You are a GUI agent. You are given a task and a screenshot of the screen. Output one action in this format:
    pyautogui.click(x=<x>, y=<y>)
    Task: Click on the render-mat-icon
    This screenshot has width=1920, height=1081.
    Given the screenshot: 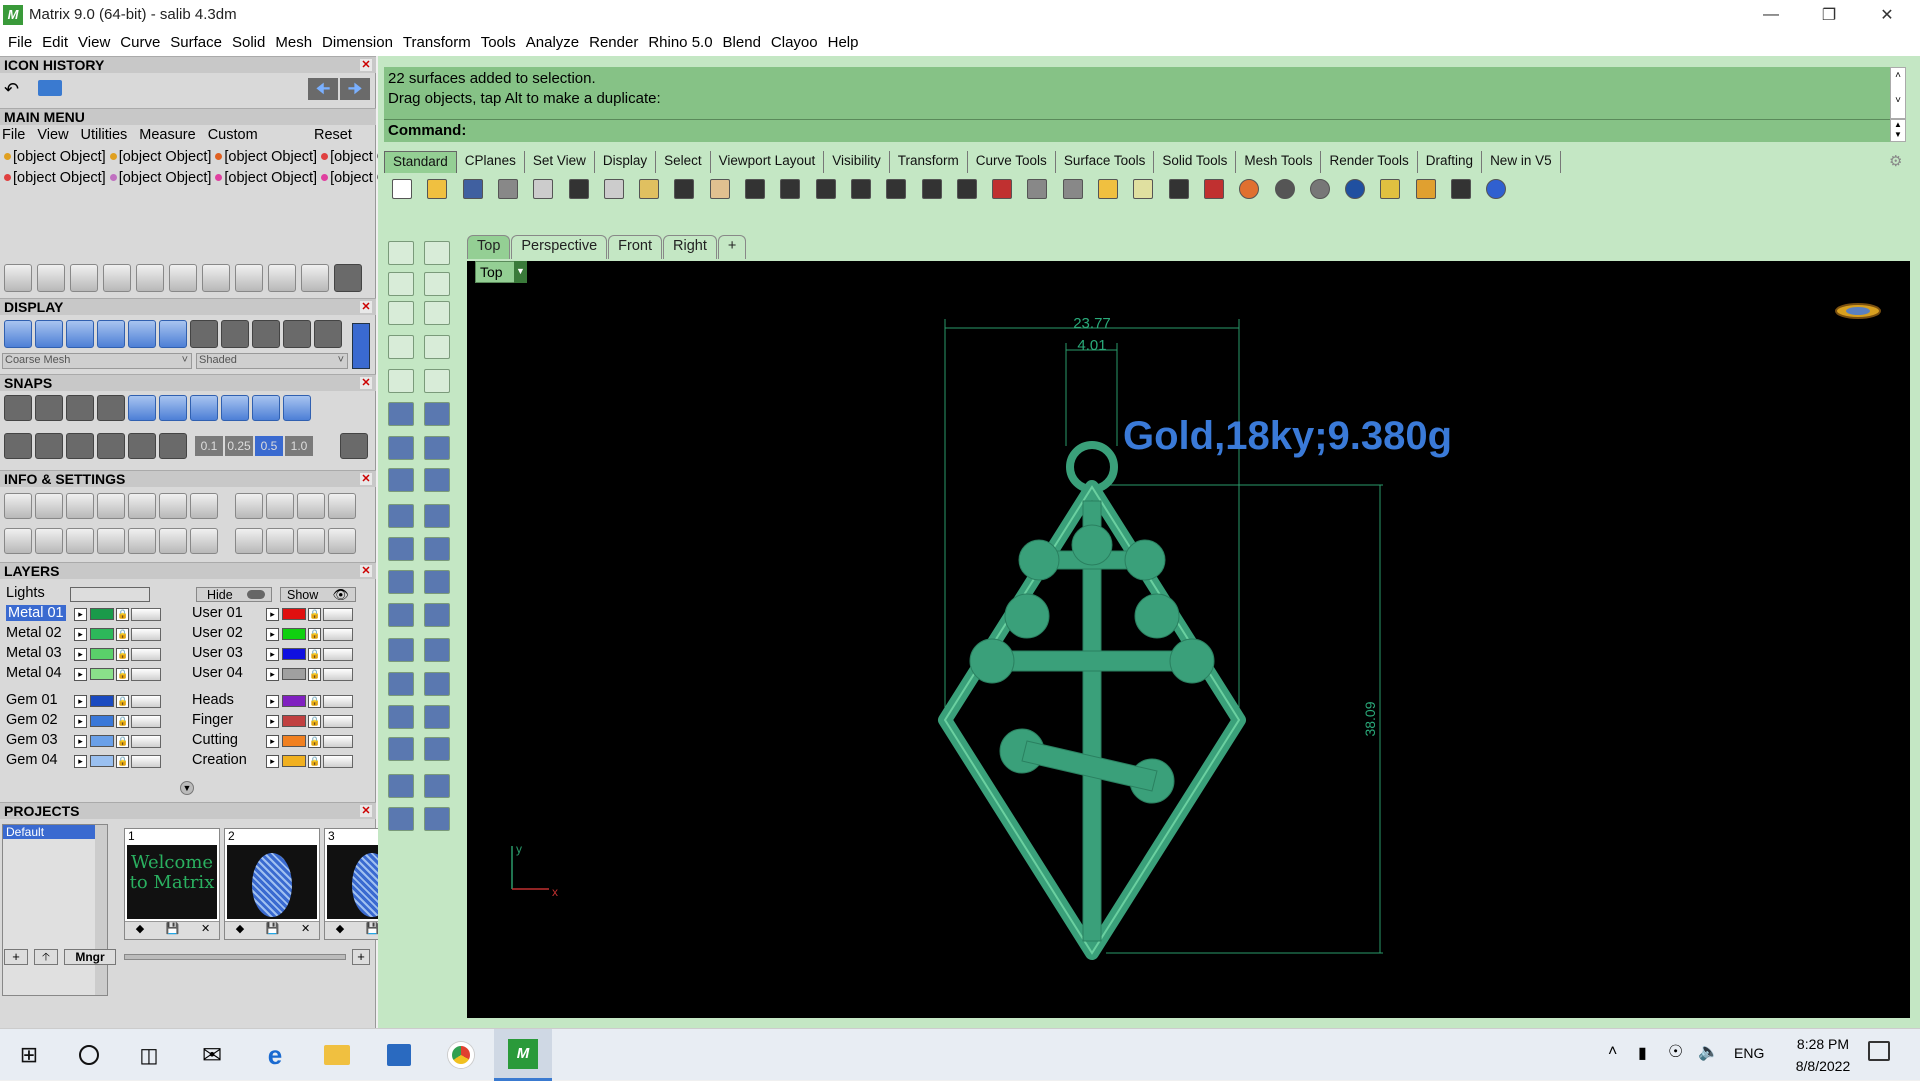 What is the action you would take?
    pyautogui.click(x=437, y=819)
    